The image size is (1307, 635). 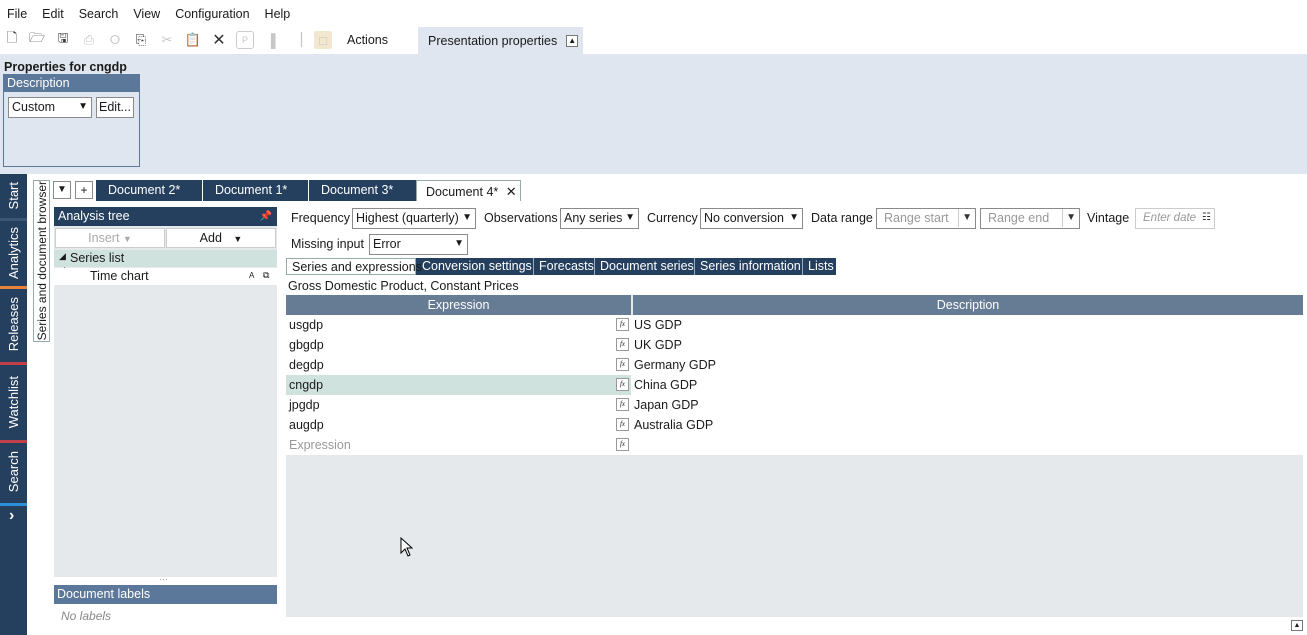 What do you see at coordinates (89, 39) in the screenshot?
I see `print-icon: ⎙` at bounding box center [89, 39].